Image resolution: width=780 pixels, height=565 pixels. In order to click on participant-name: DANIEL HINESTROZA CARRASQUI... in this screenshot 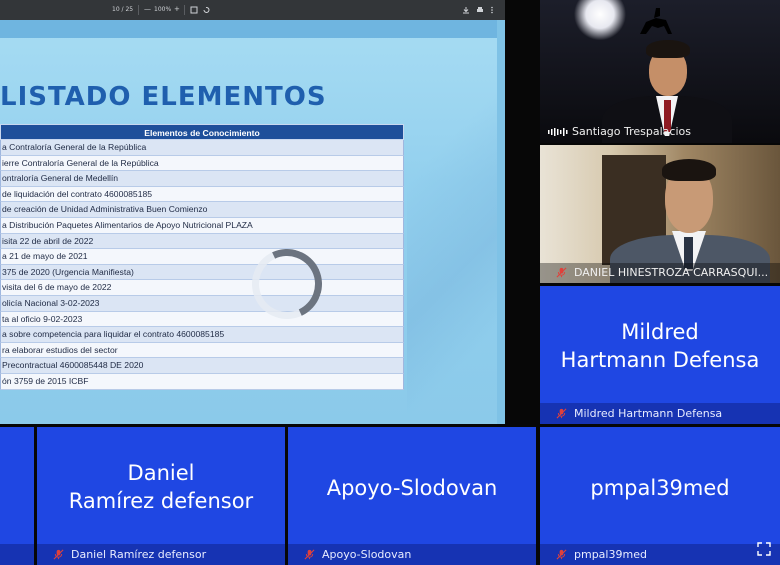, I will do `click(671, 272)`.